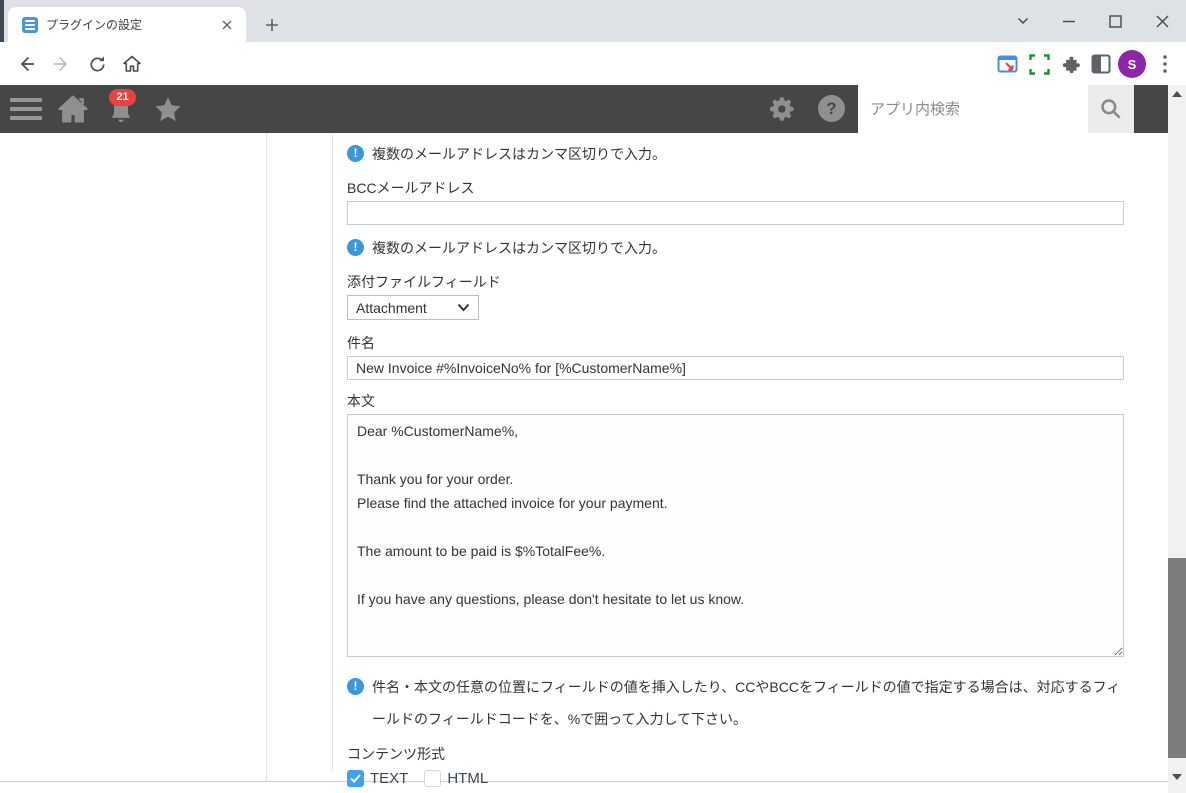  I want to click on sidebar-extension-icon, so click(1007, 64).